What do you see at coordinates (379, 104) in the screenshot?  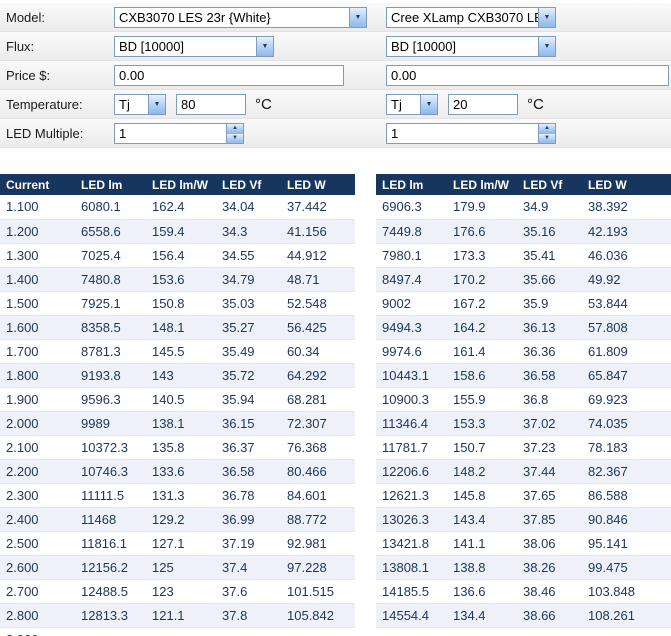 I see `panel-gutter` at bounding box center [379, 104].